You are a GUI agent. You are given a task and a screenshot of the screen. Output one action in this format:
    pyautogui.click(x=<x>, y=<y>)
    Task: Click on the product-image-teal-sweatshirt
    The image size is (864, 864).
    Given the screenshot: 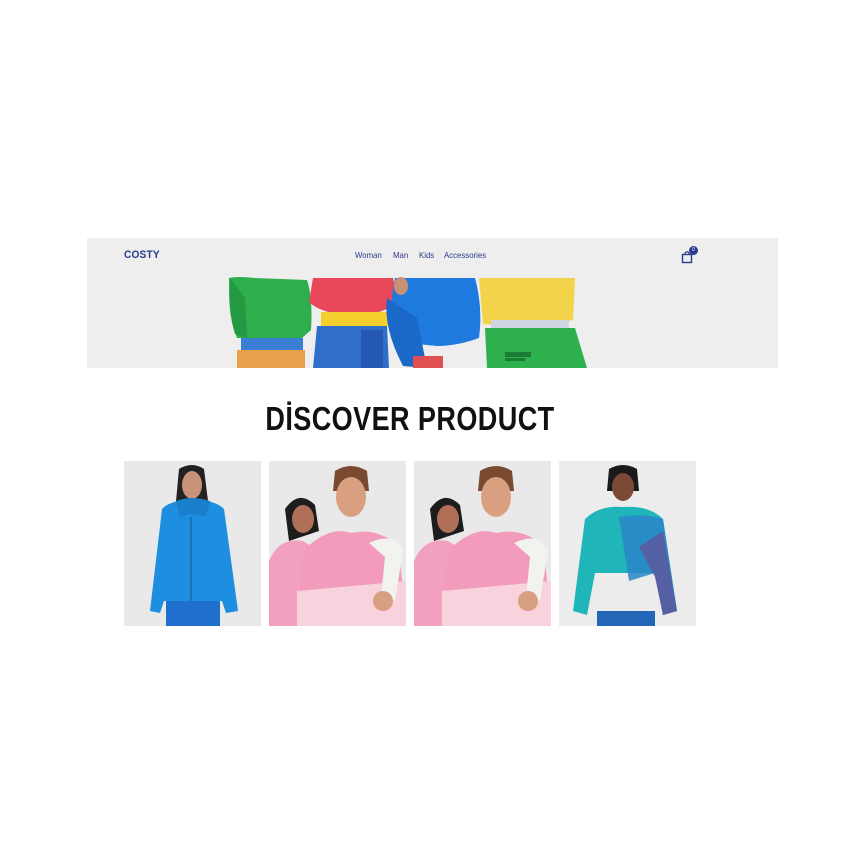 What is the action you would take?
    pyautogui.click(x=627, y=543)
    